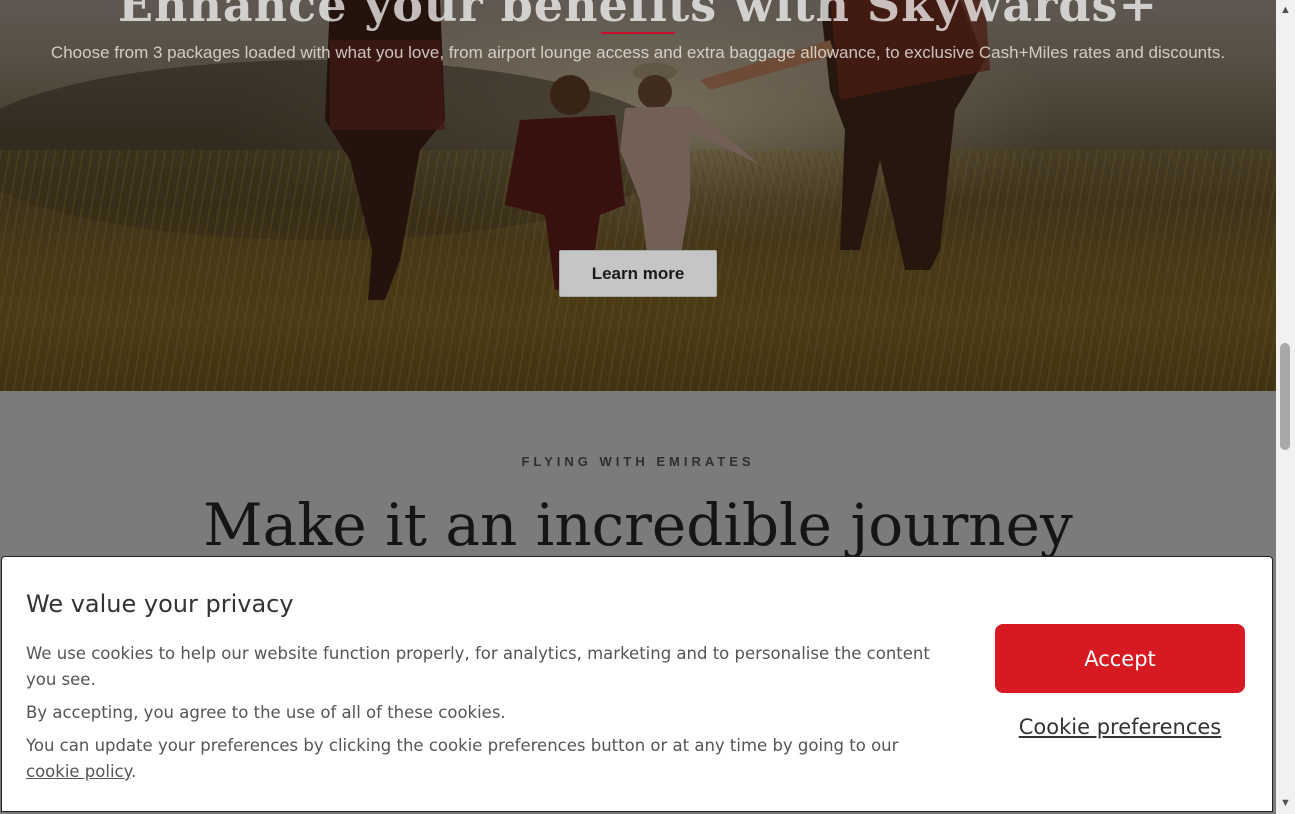  I want to click on cookie-banner-title: We value your privacy, so click(160, 604).